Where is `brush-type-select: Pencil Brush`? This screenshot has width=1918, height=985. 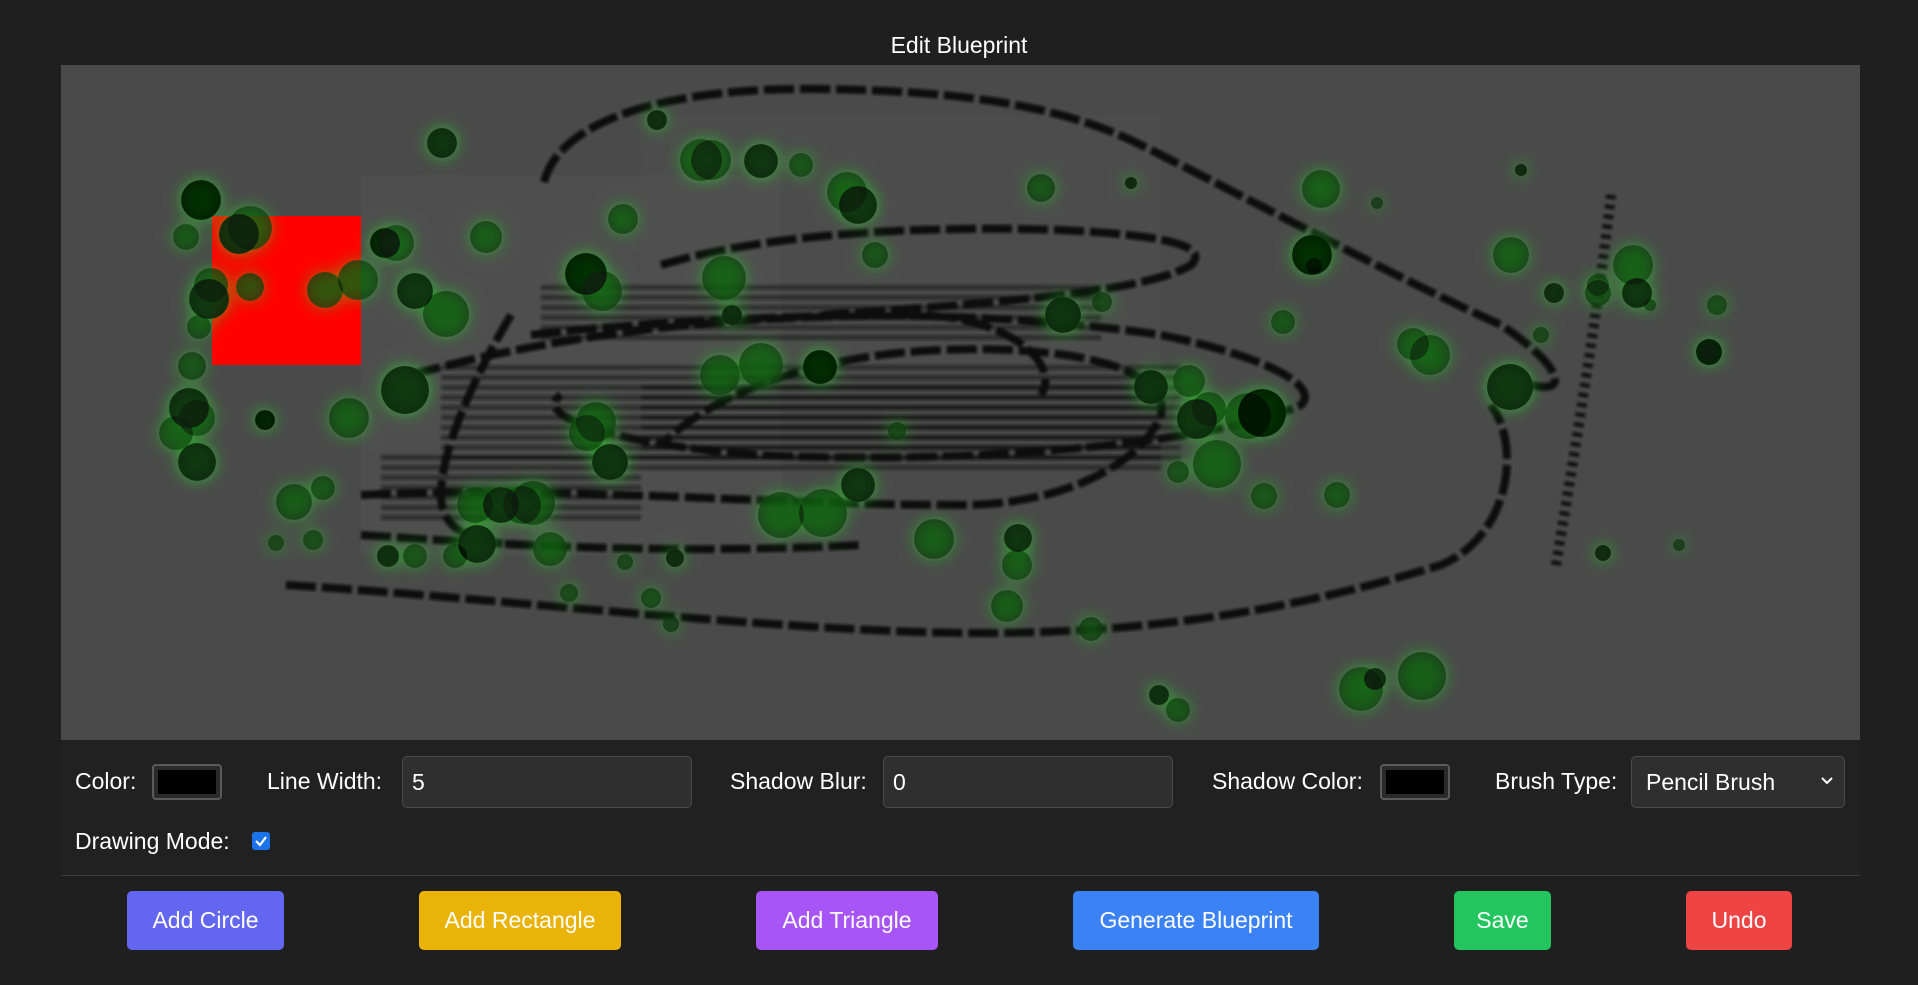
brush-type-select: Pencil Brush is located at coordinates (1738, 782).